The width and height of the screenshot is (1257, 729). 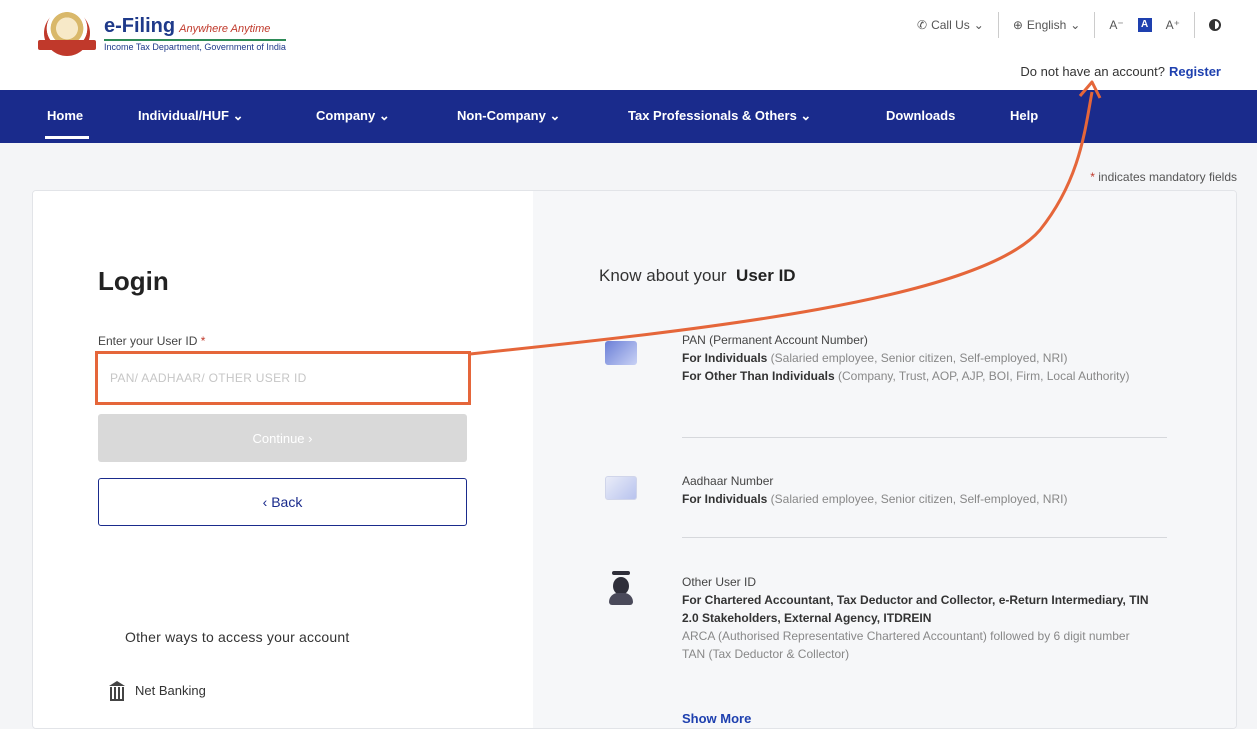 What do you see at coordinates (621, 353) in the screenshot?
I see `pan-card-icon` at bounding box center [621, 353].